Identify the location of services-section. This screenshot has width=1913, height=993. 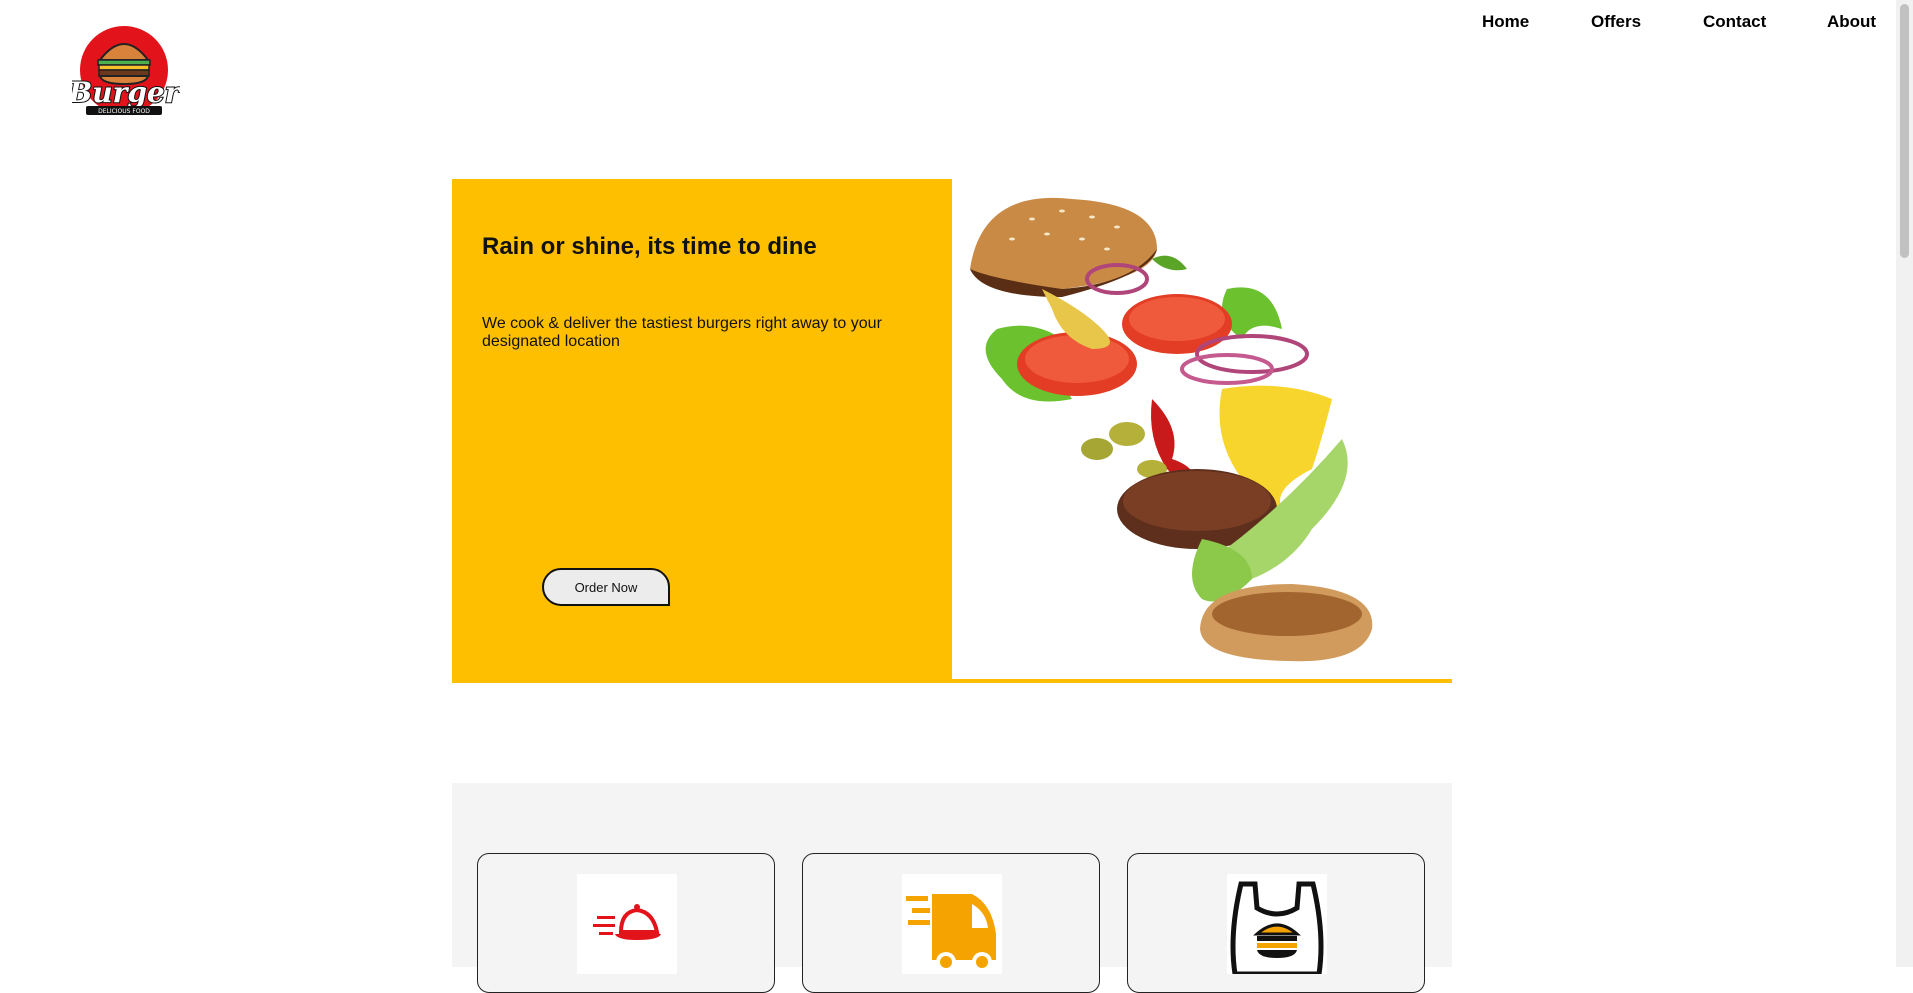
(952, 888).